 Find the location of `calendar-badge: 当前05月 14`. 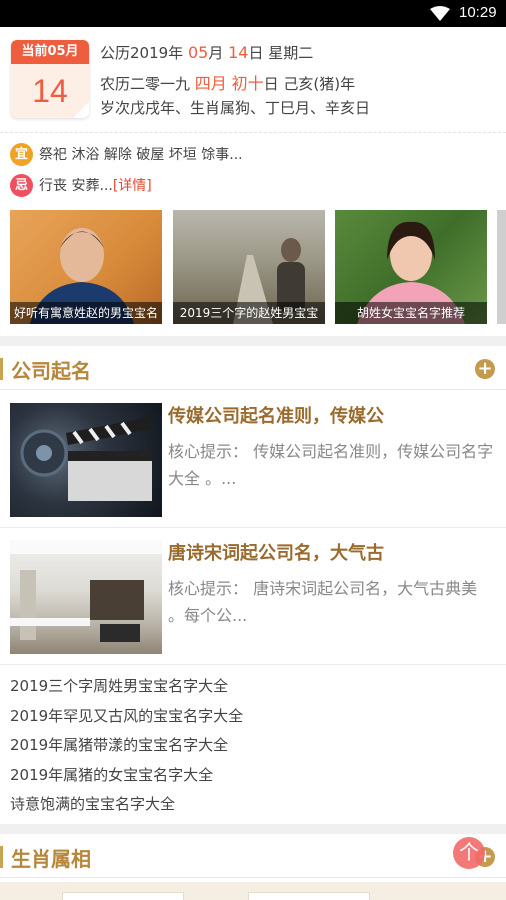

calendar-badge: 当前05月 14 is located at coordinates (50, 79).